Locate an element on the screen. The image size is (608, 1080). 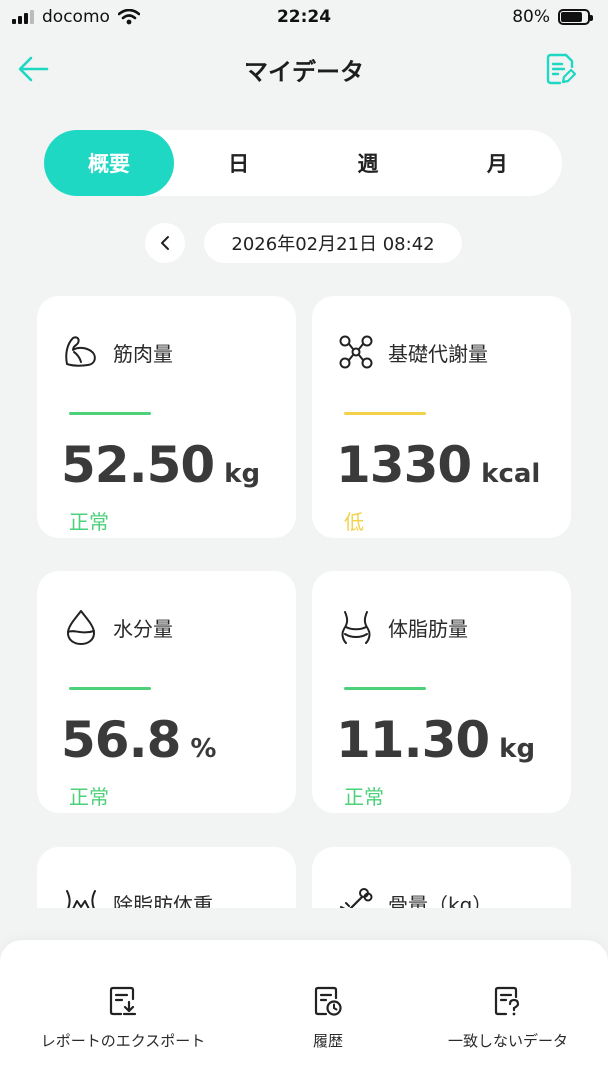
water-drop-icon is located at coordinates (81, 627).